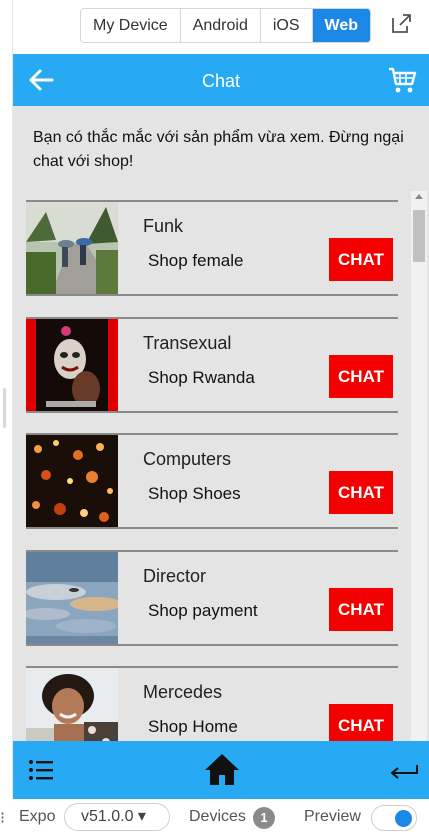 The height and width of the screenshot is (834, 429). I want to click on list-item: Funk Shop female CHAT, so click(212, 248).